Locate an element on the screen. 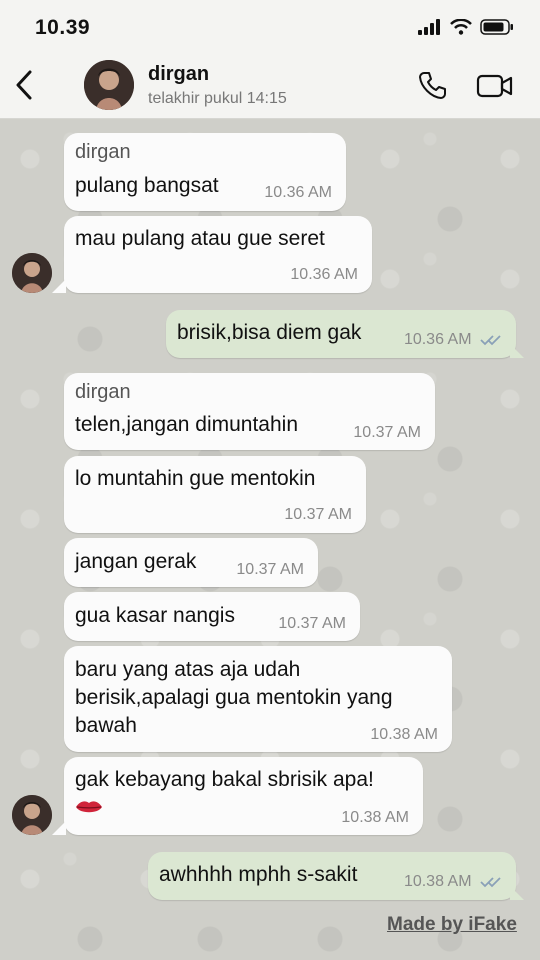 Image resolution: width=540 pixels, height=960 pixels. video-icon is located at coordinates (495, 86).